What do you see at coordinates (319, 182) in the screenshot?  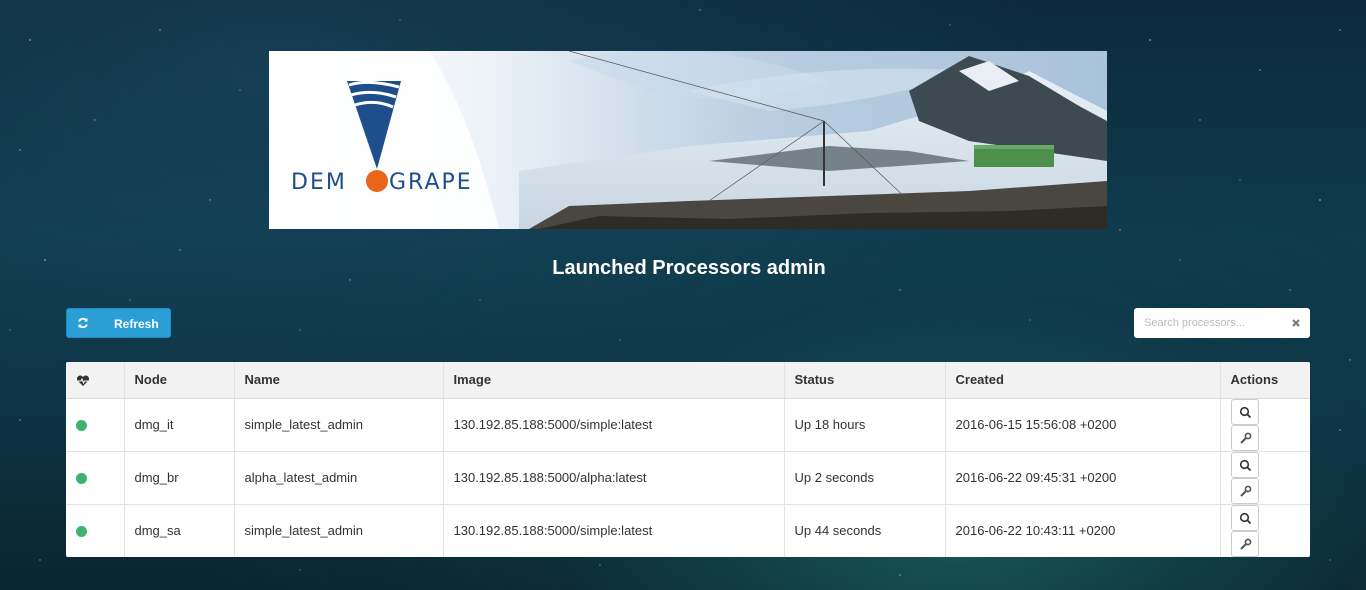 I see `svg-text: DEM` at bounding box center [319, 182].